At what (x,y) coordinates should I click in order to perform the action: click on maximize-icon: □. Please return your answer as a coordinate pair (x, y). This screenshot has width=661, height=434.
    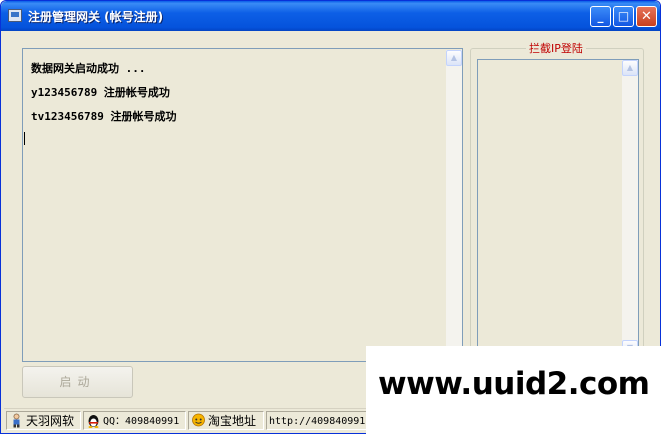
    Looking at the image, I should click on (623, 16).